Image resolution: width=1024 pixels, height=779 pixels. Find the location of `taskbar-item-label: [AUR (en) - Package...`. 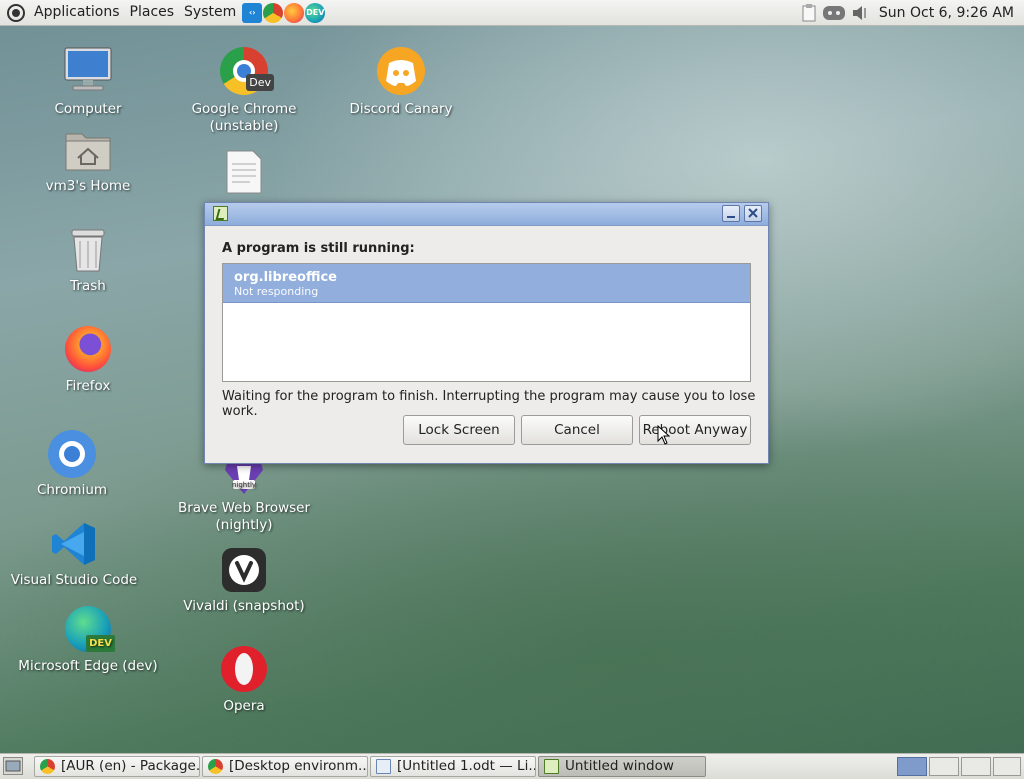

taskbar-item-label: [AUR (en) - Package... is located at coordinates (130, 766).